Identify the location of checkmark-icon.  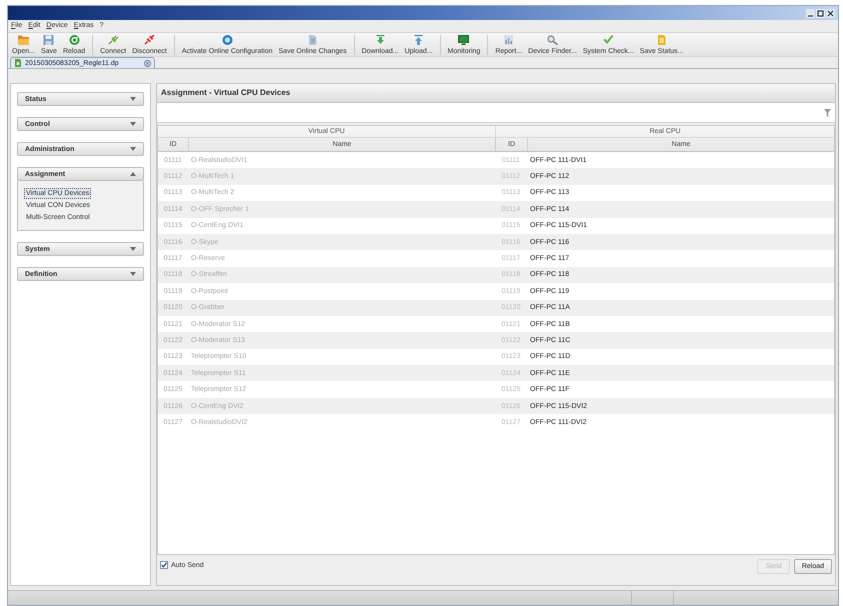
(608, 39).